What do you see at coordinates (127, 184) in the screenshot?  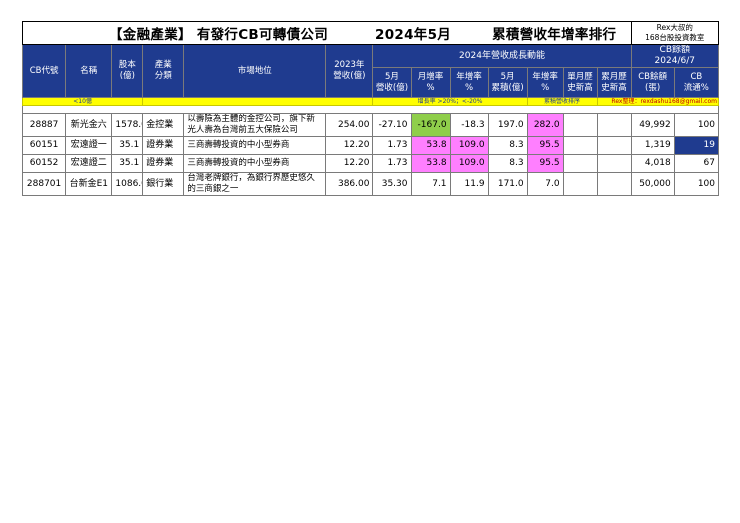 I see `cell-capital: 1086.0` at bounding box center [127, 184].